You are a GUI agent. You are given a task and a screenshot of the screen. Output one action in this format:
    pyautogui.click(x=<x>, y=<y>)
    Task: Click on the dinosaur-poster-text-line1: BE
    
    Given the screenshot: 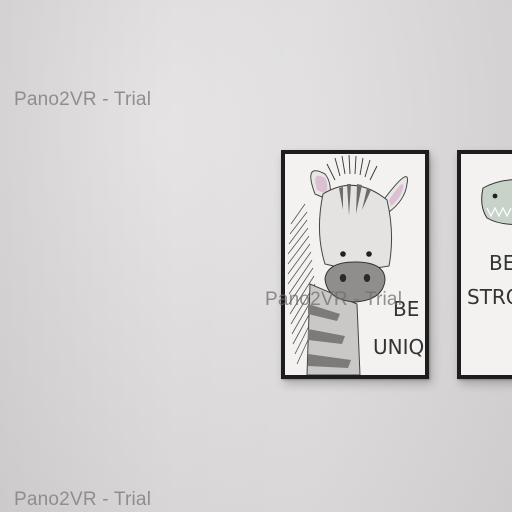 What is the action you would take?
    pyautogui.click(x=500, y=263)
    